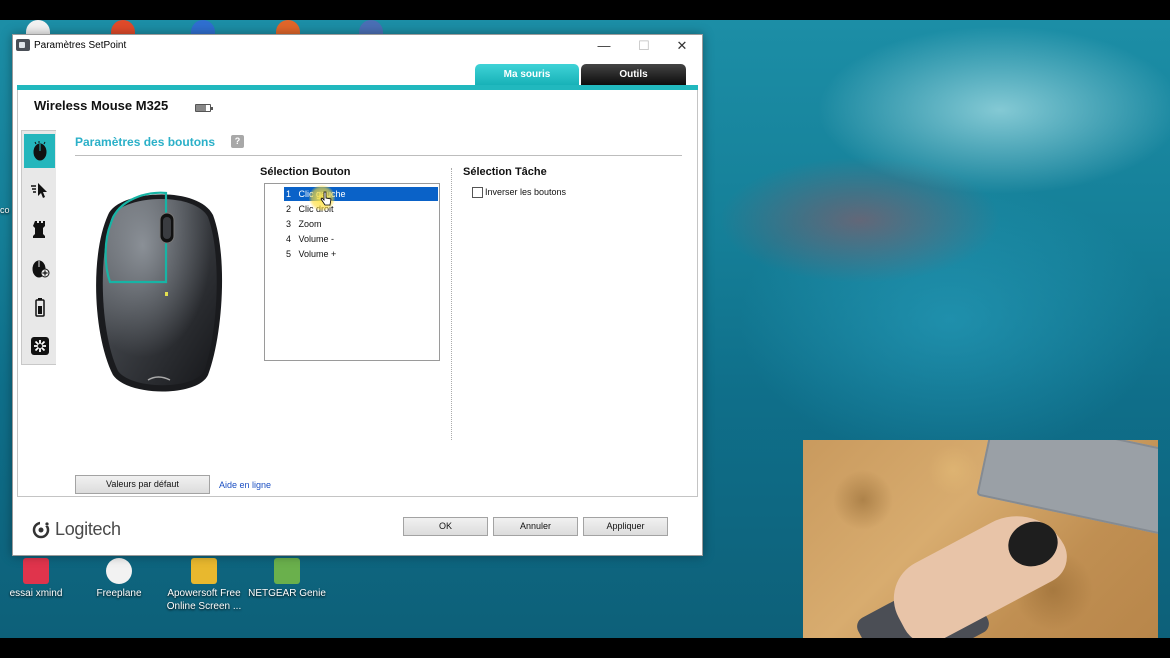  What do you see at coordinates (80, 45) in the screenshot?
I see `window-title: Paramètres SetPoint` at bounding box center [80, 45].